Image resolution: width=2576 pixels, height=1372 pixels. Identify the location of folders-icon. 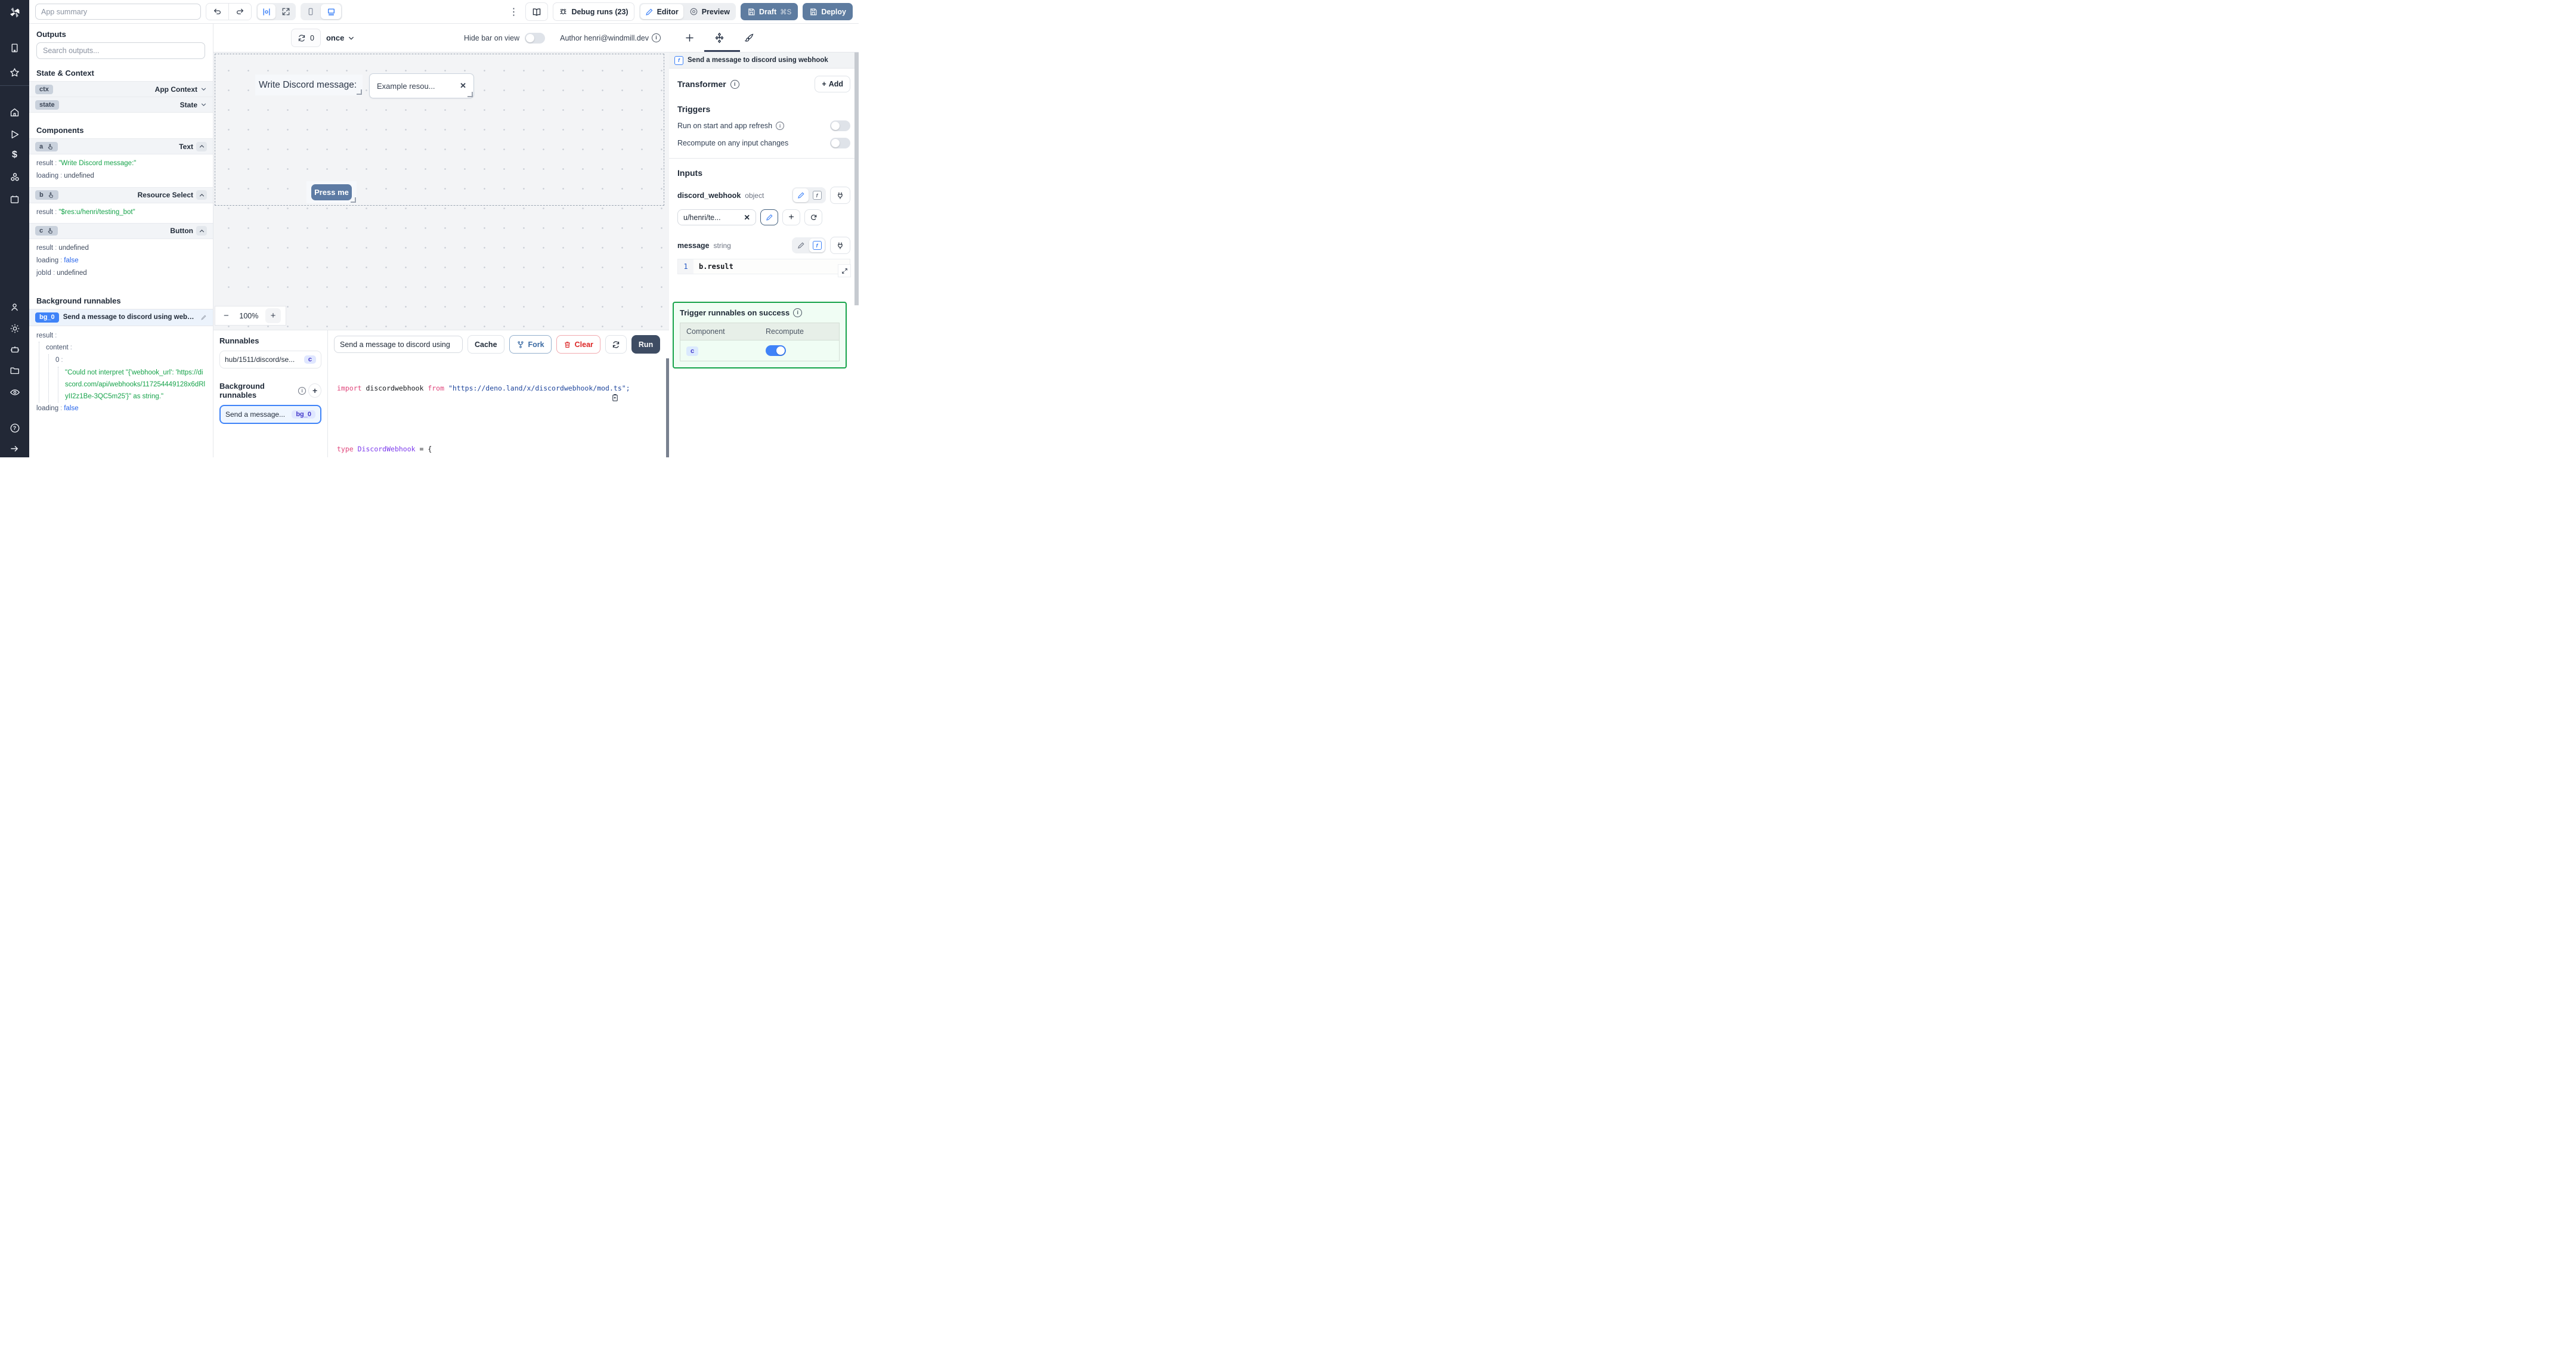
(14, 371).